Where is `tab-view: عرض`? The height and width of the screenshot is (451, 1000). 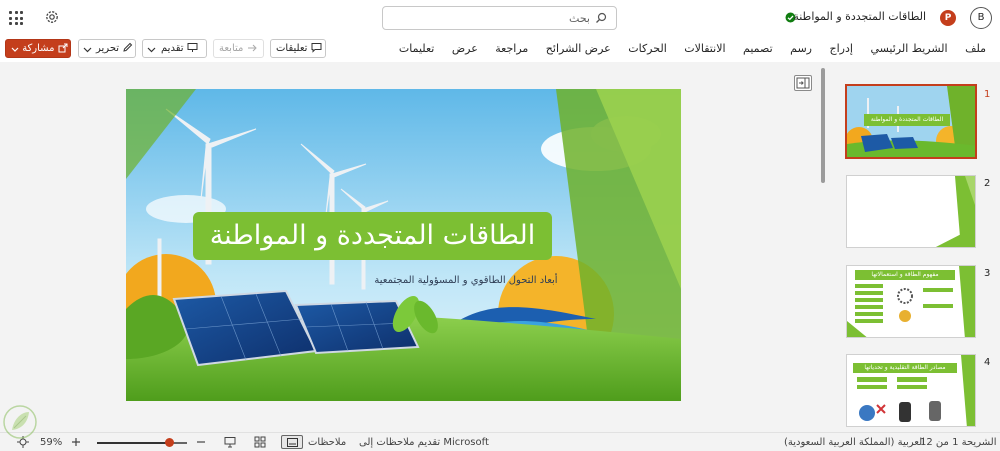 tab-view: عرض is located at coordinates (465, 48).